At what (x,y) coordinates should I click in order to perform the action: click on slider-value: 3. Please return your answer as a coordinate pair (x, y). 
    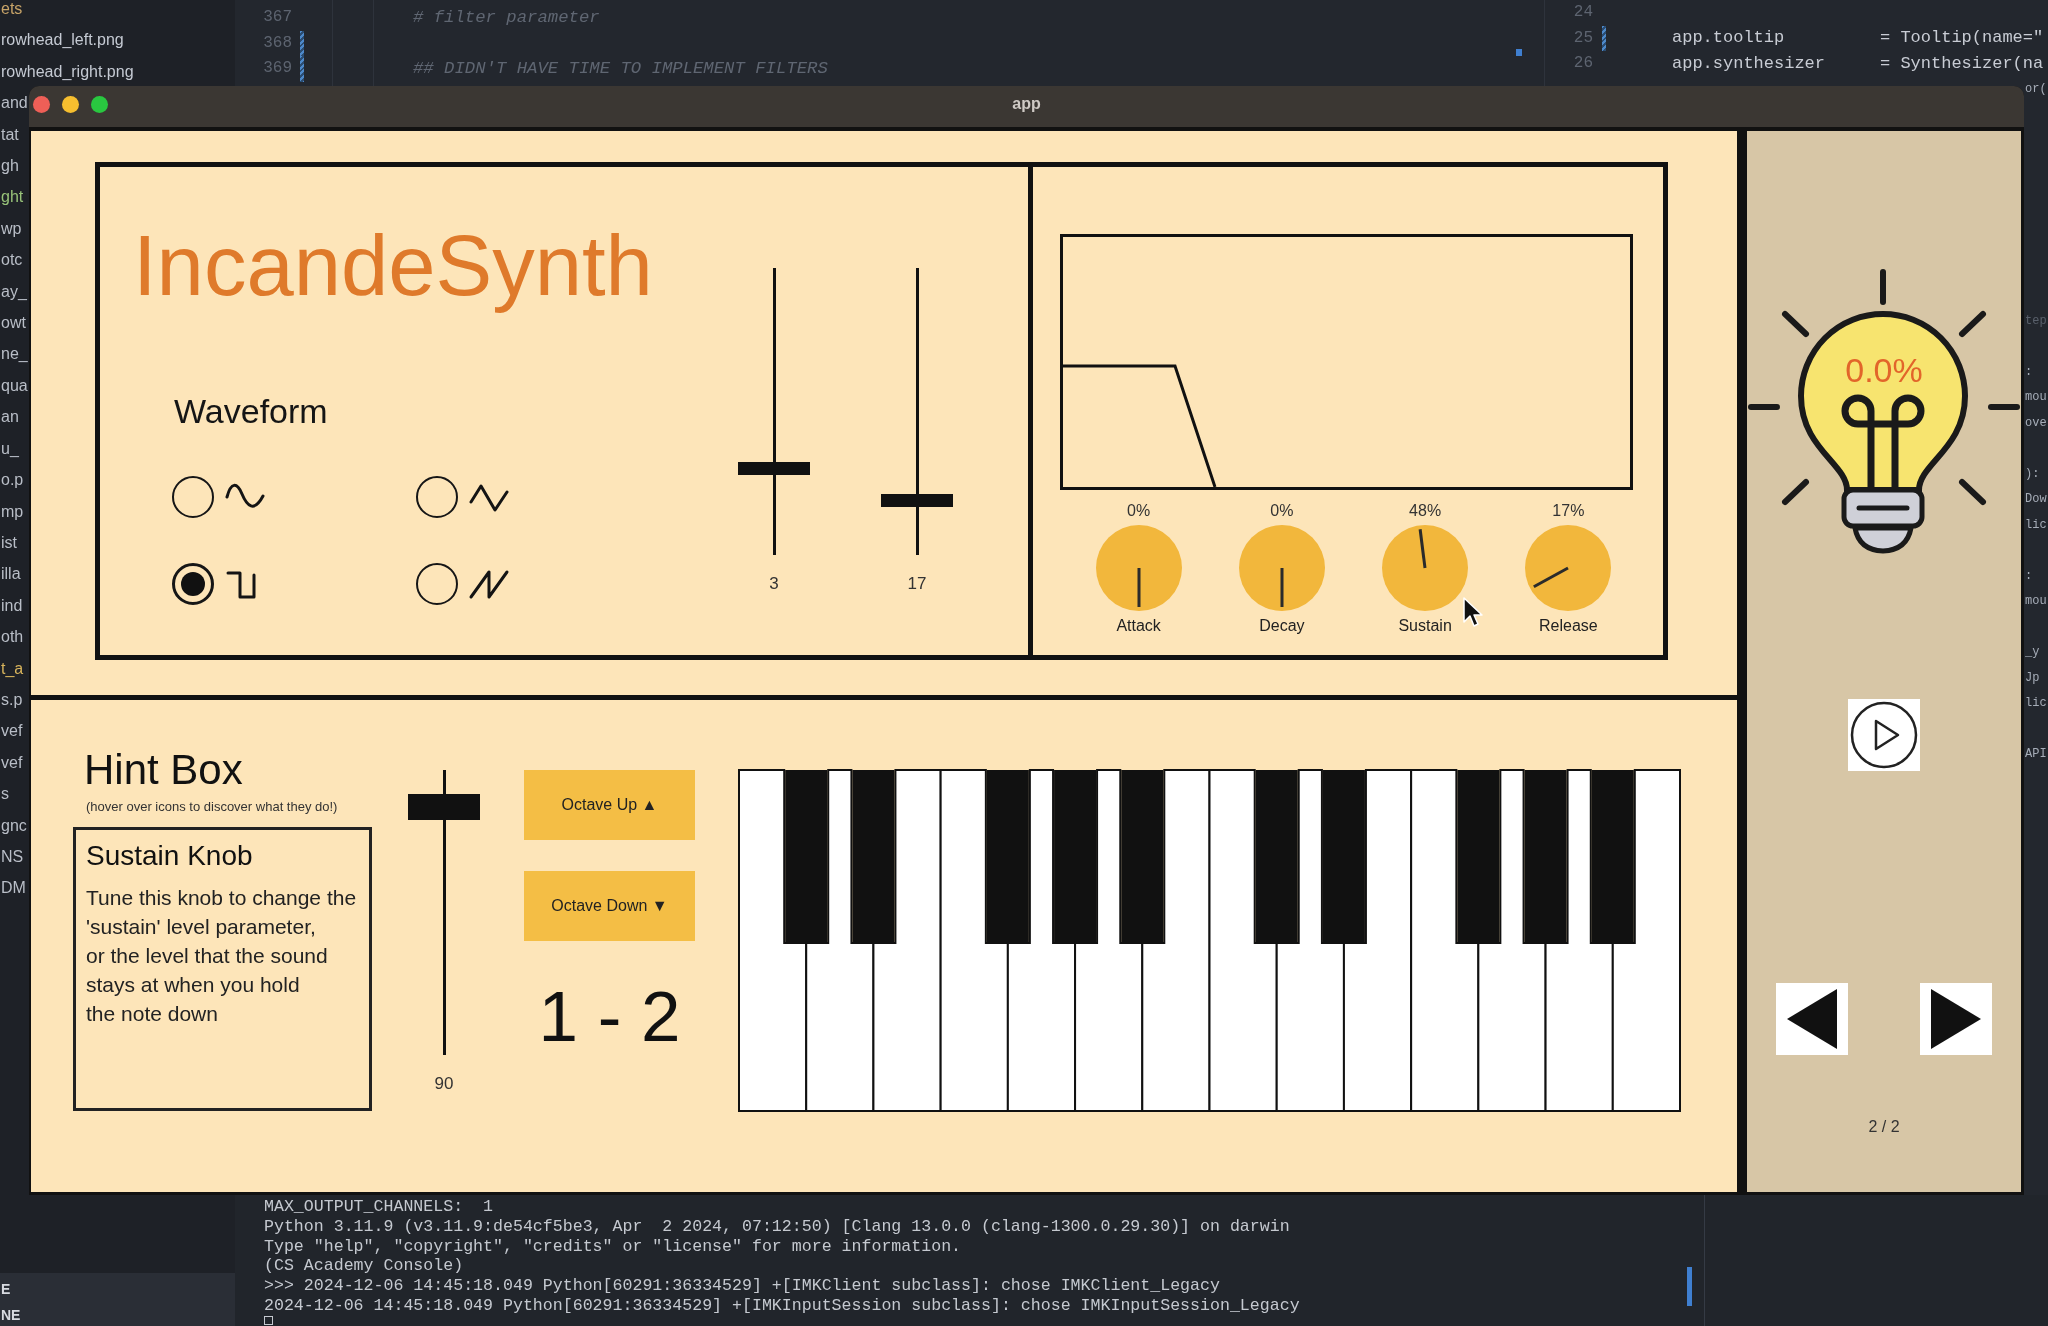
    Looking at the image, I should click on (774, 584).